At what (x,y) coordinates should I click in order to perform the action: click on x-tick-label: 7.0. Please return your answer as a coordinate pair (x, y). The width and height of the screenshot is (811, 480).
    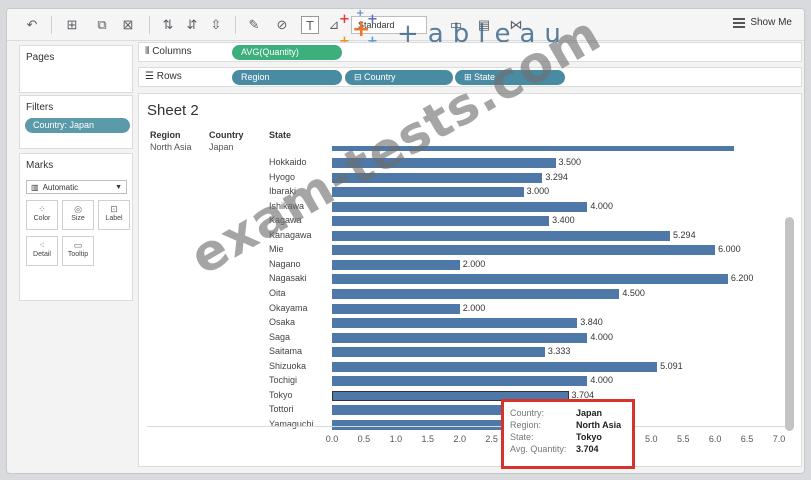
    Looking at the image, I should click on (779, 439).